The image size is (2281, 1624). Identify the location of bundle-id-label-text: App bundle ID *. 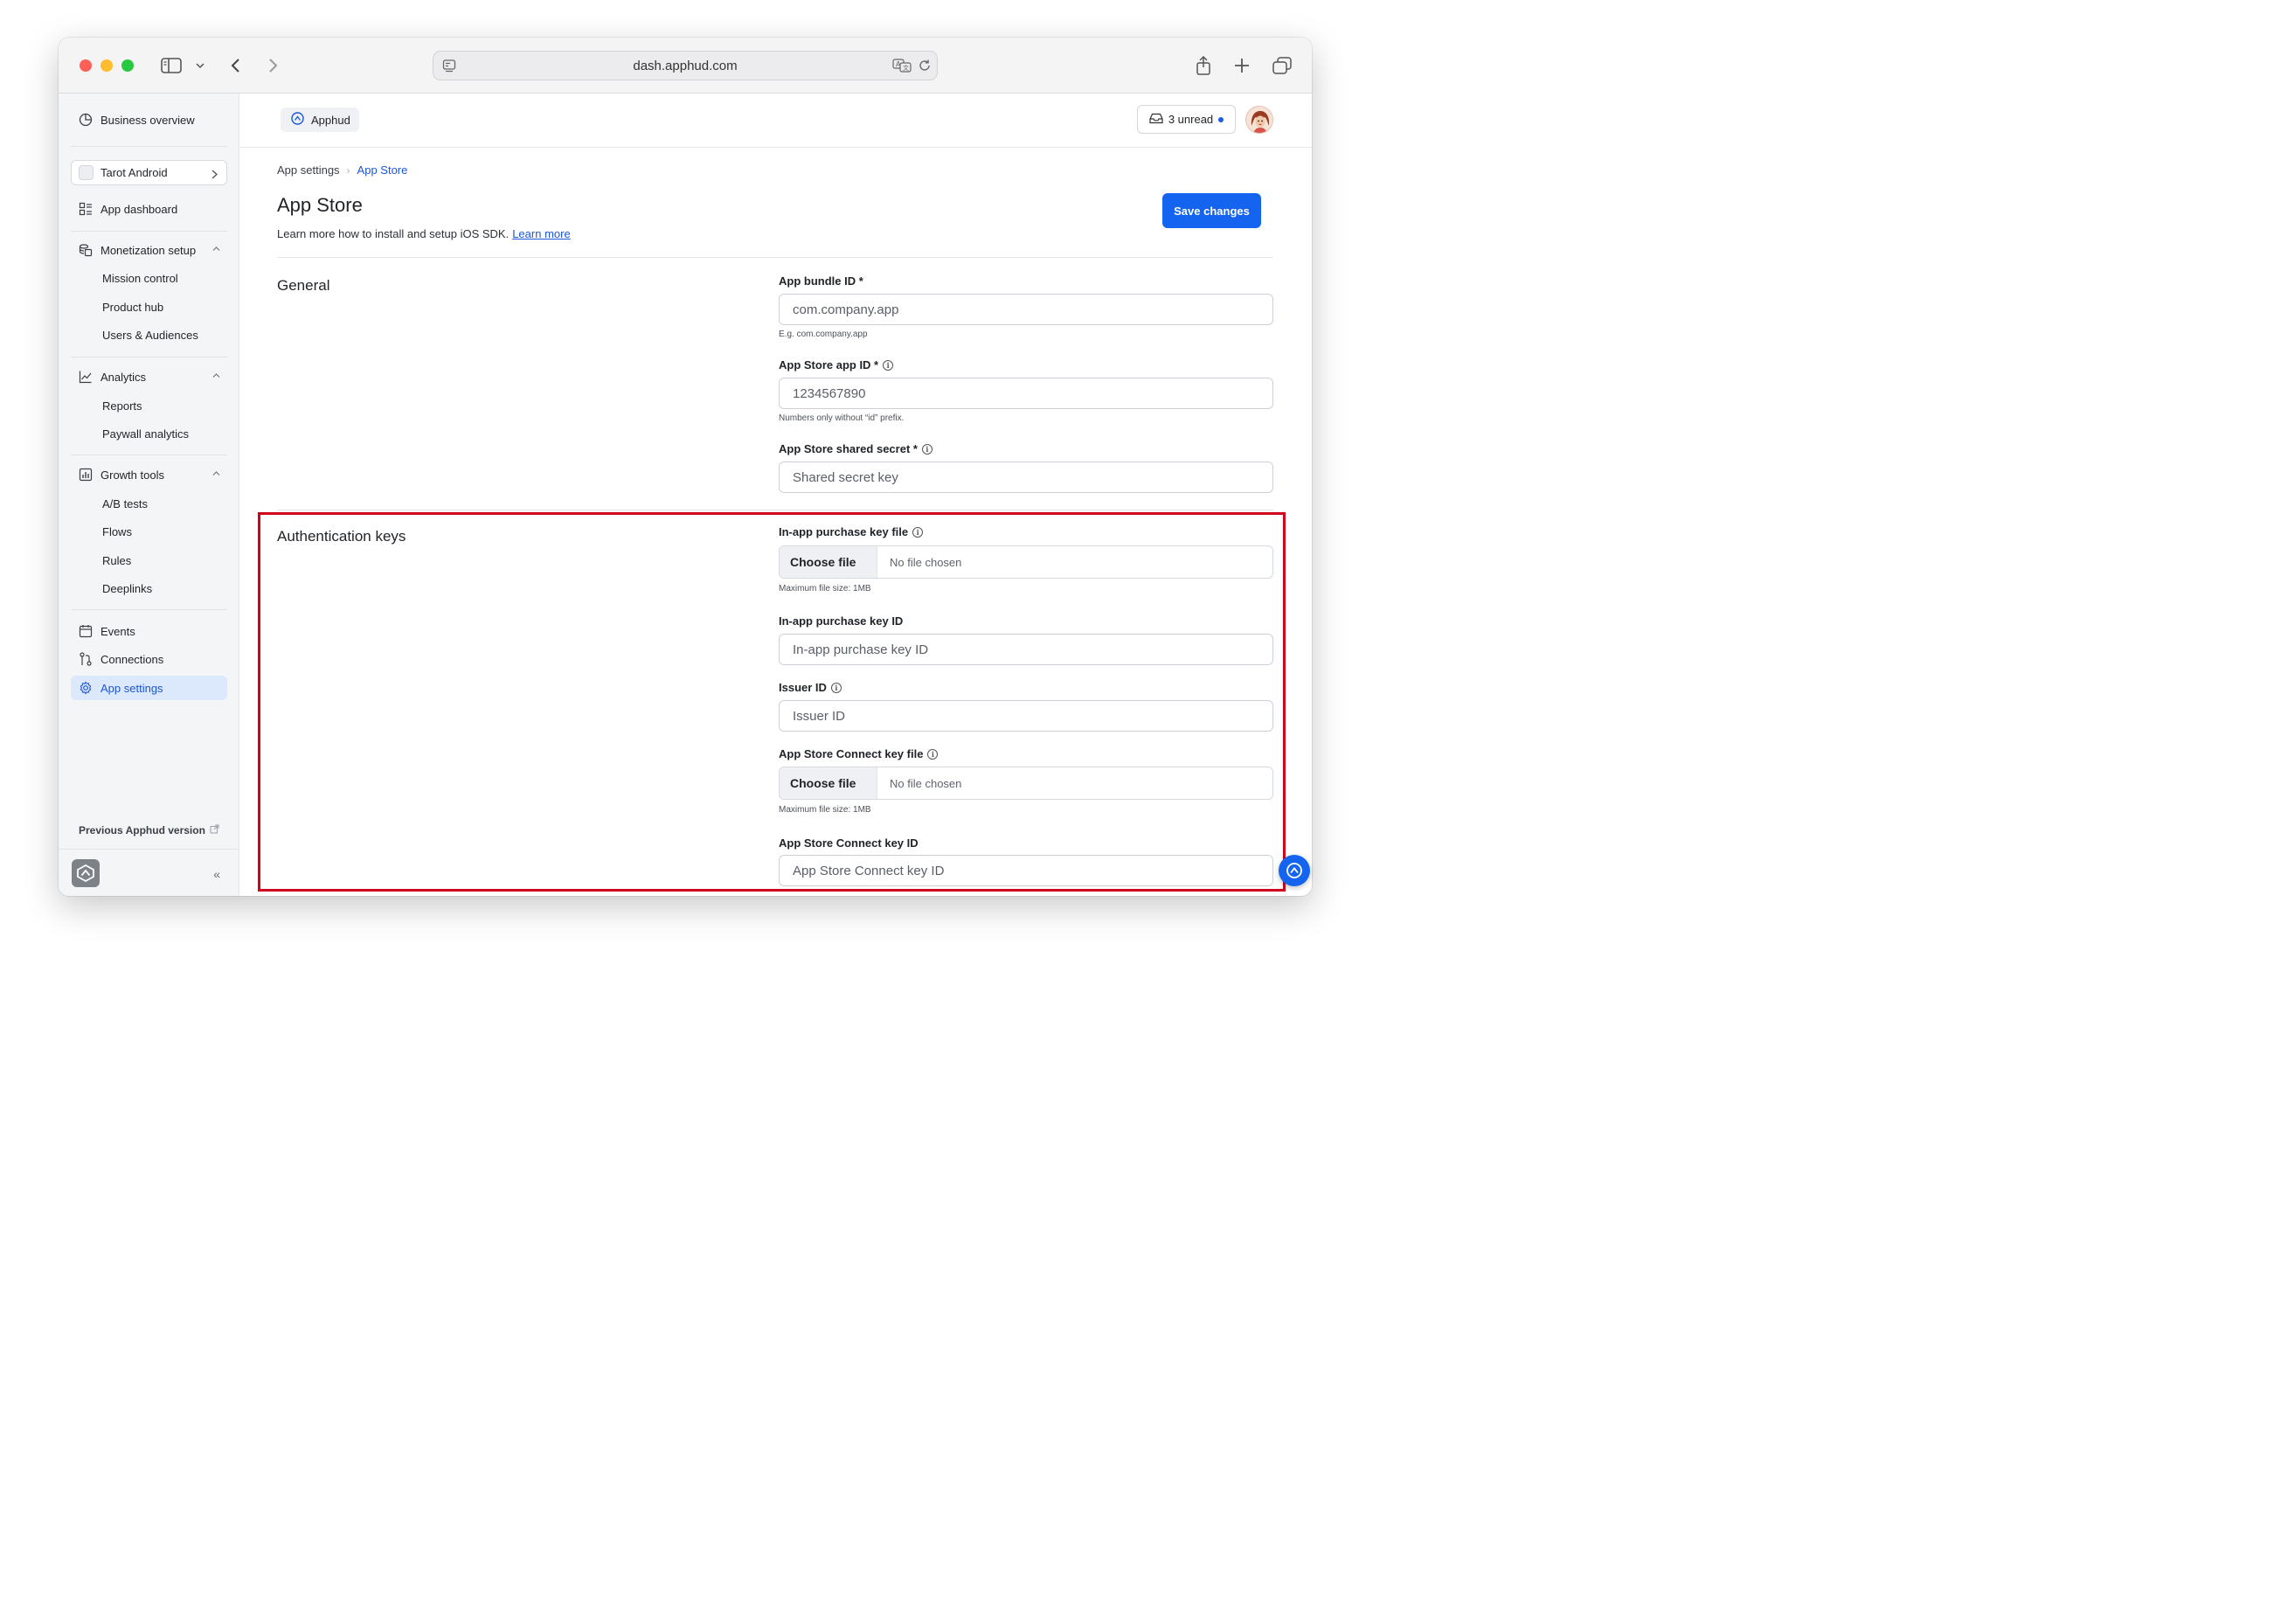
(821, 281).